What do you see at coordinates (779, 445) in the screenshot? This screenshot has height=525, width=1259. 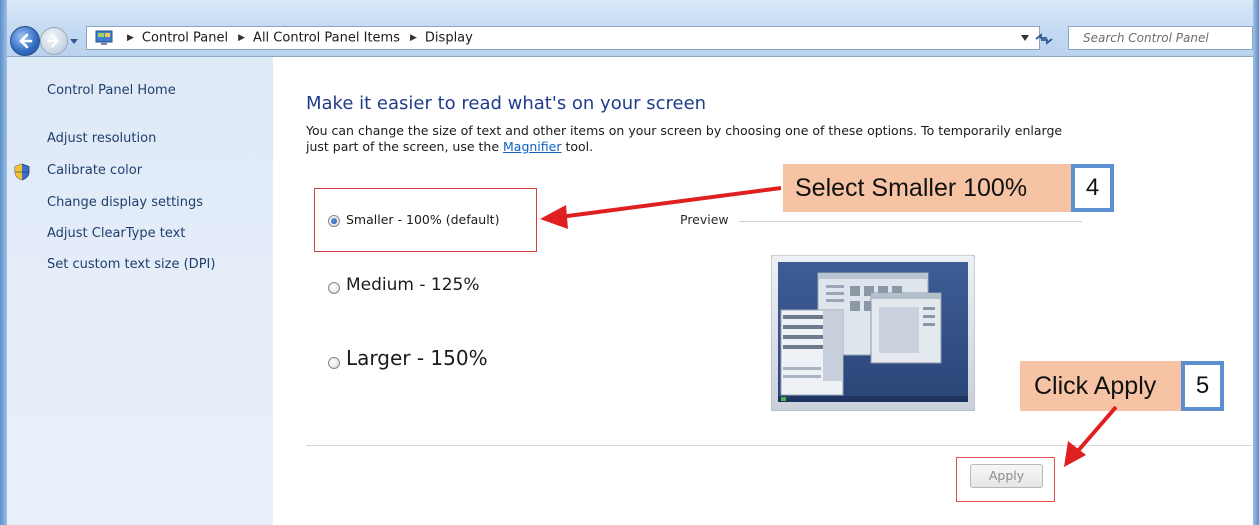 I see `section-divider` at bounding box center [779, 445].